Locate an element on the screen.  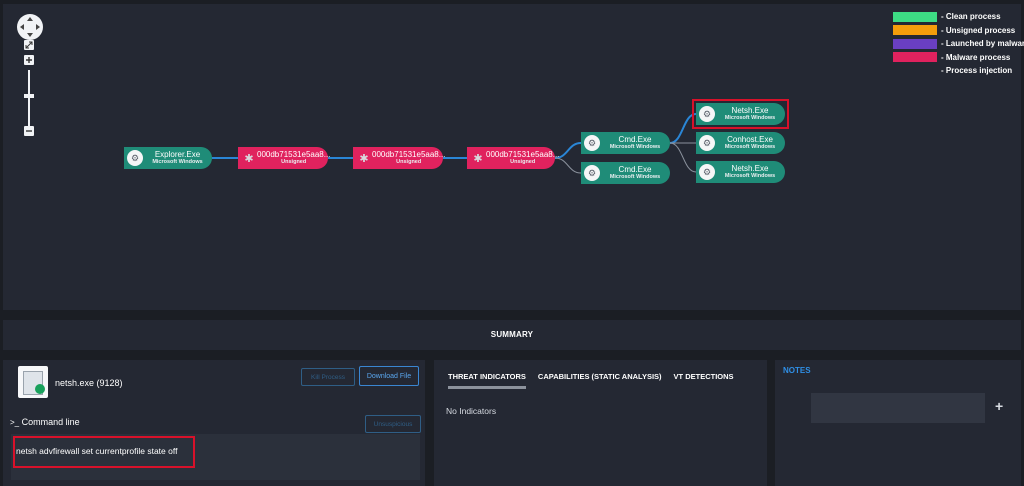
unsuspicious-button: Unsuspicious is located at coordinates (393, 424).